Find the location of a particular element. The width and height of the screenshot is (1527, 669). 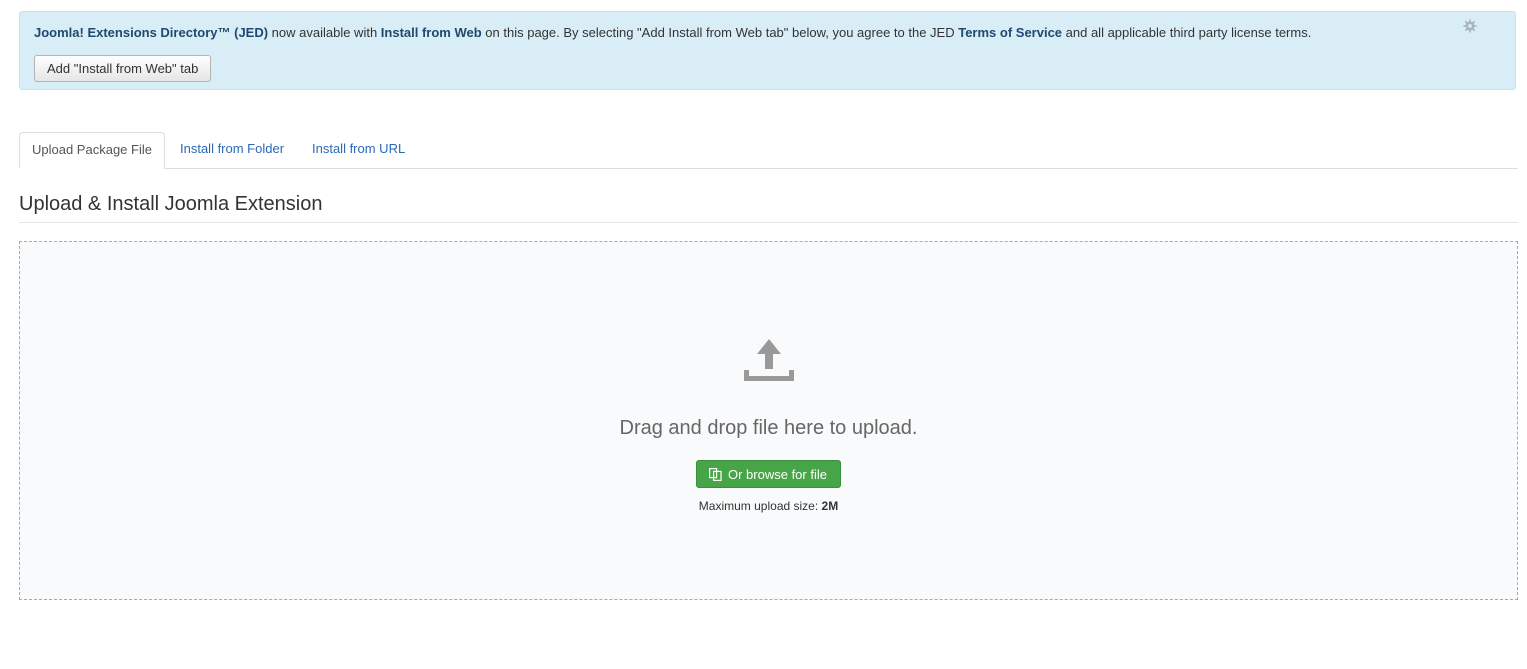

jed-link: Joomla! Extensions Directory™ (JED) is located at coordinates (151, 32).